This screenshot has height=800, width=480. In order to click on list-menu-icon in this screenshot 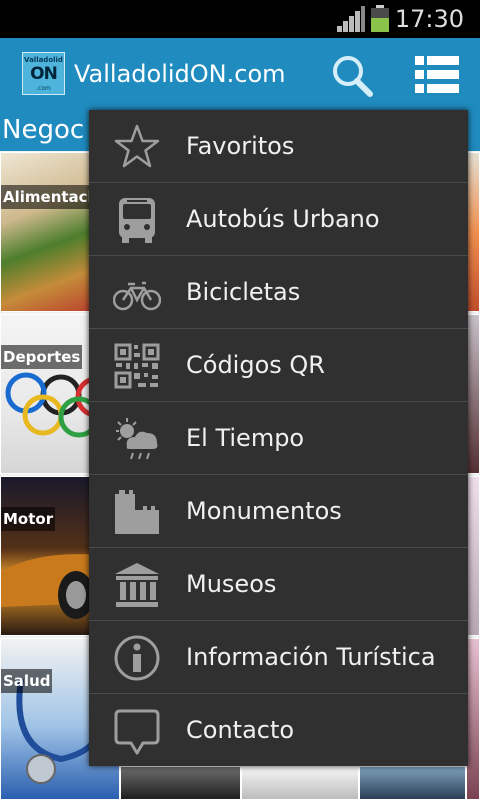, I will do `click(437, 74)`.